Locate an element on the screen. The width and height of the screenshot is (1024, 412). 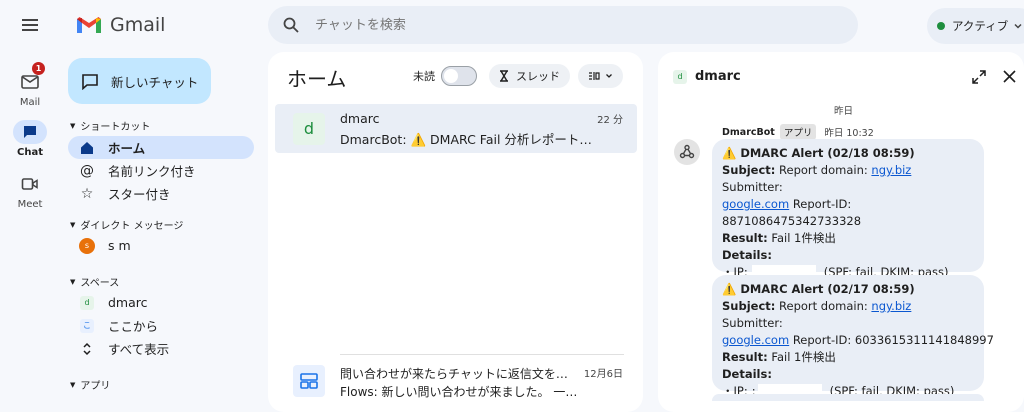
gmail-logo: Gmail is located at coordinates (120, 25).